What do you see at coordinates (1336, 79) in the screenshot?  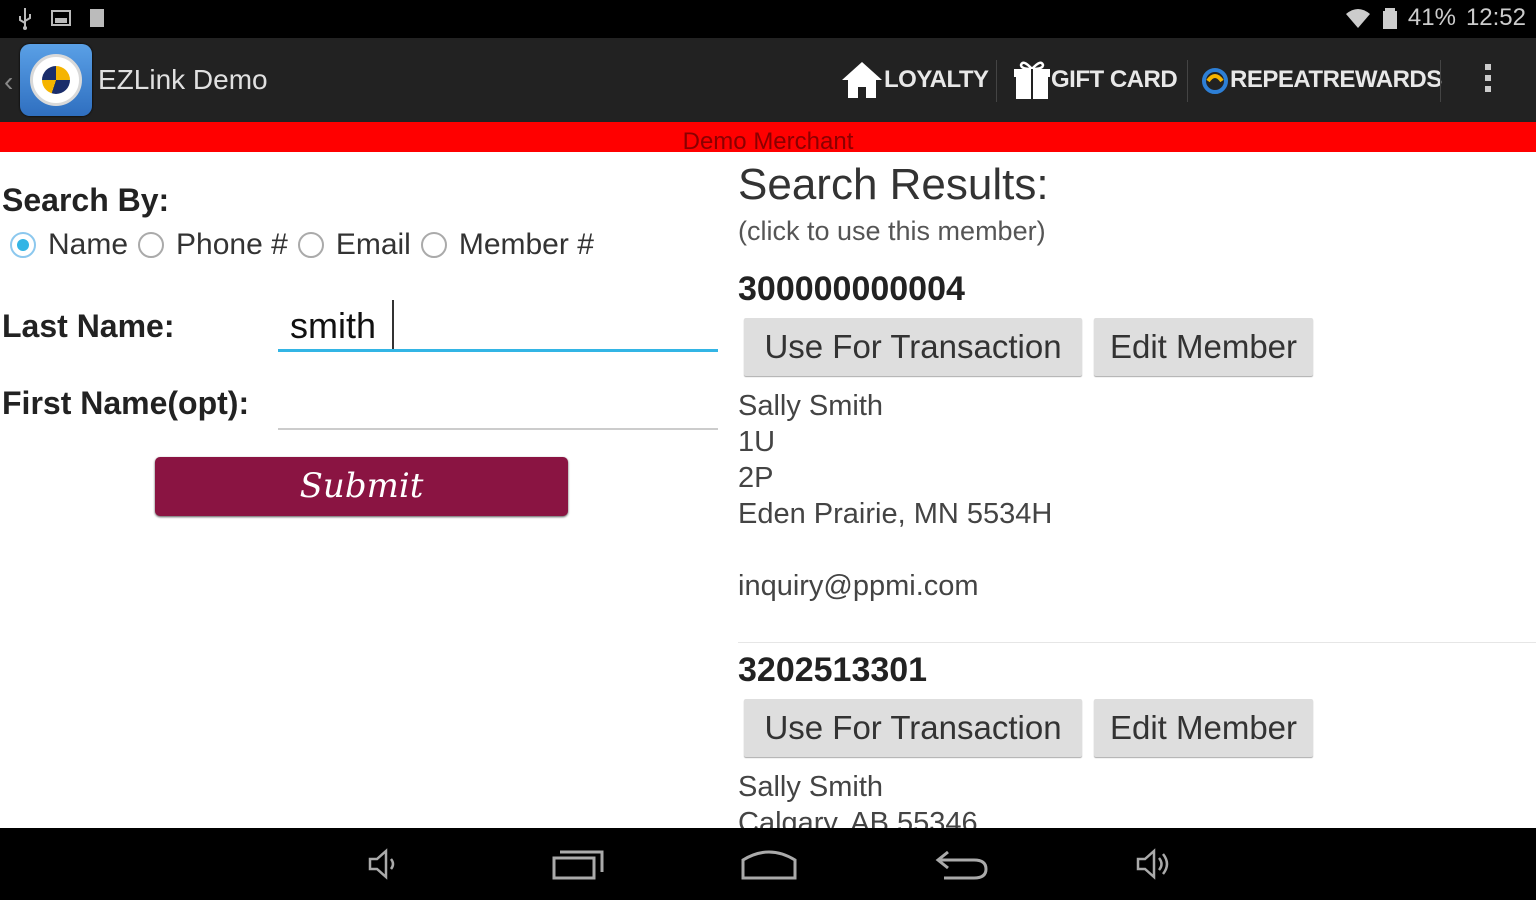 I see `repeat-rewards-label: REPEATREWARDS` at bounding box center [1336, 79].